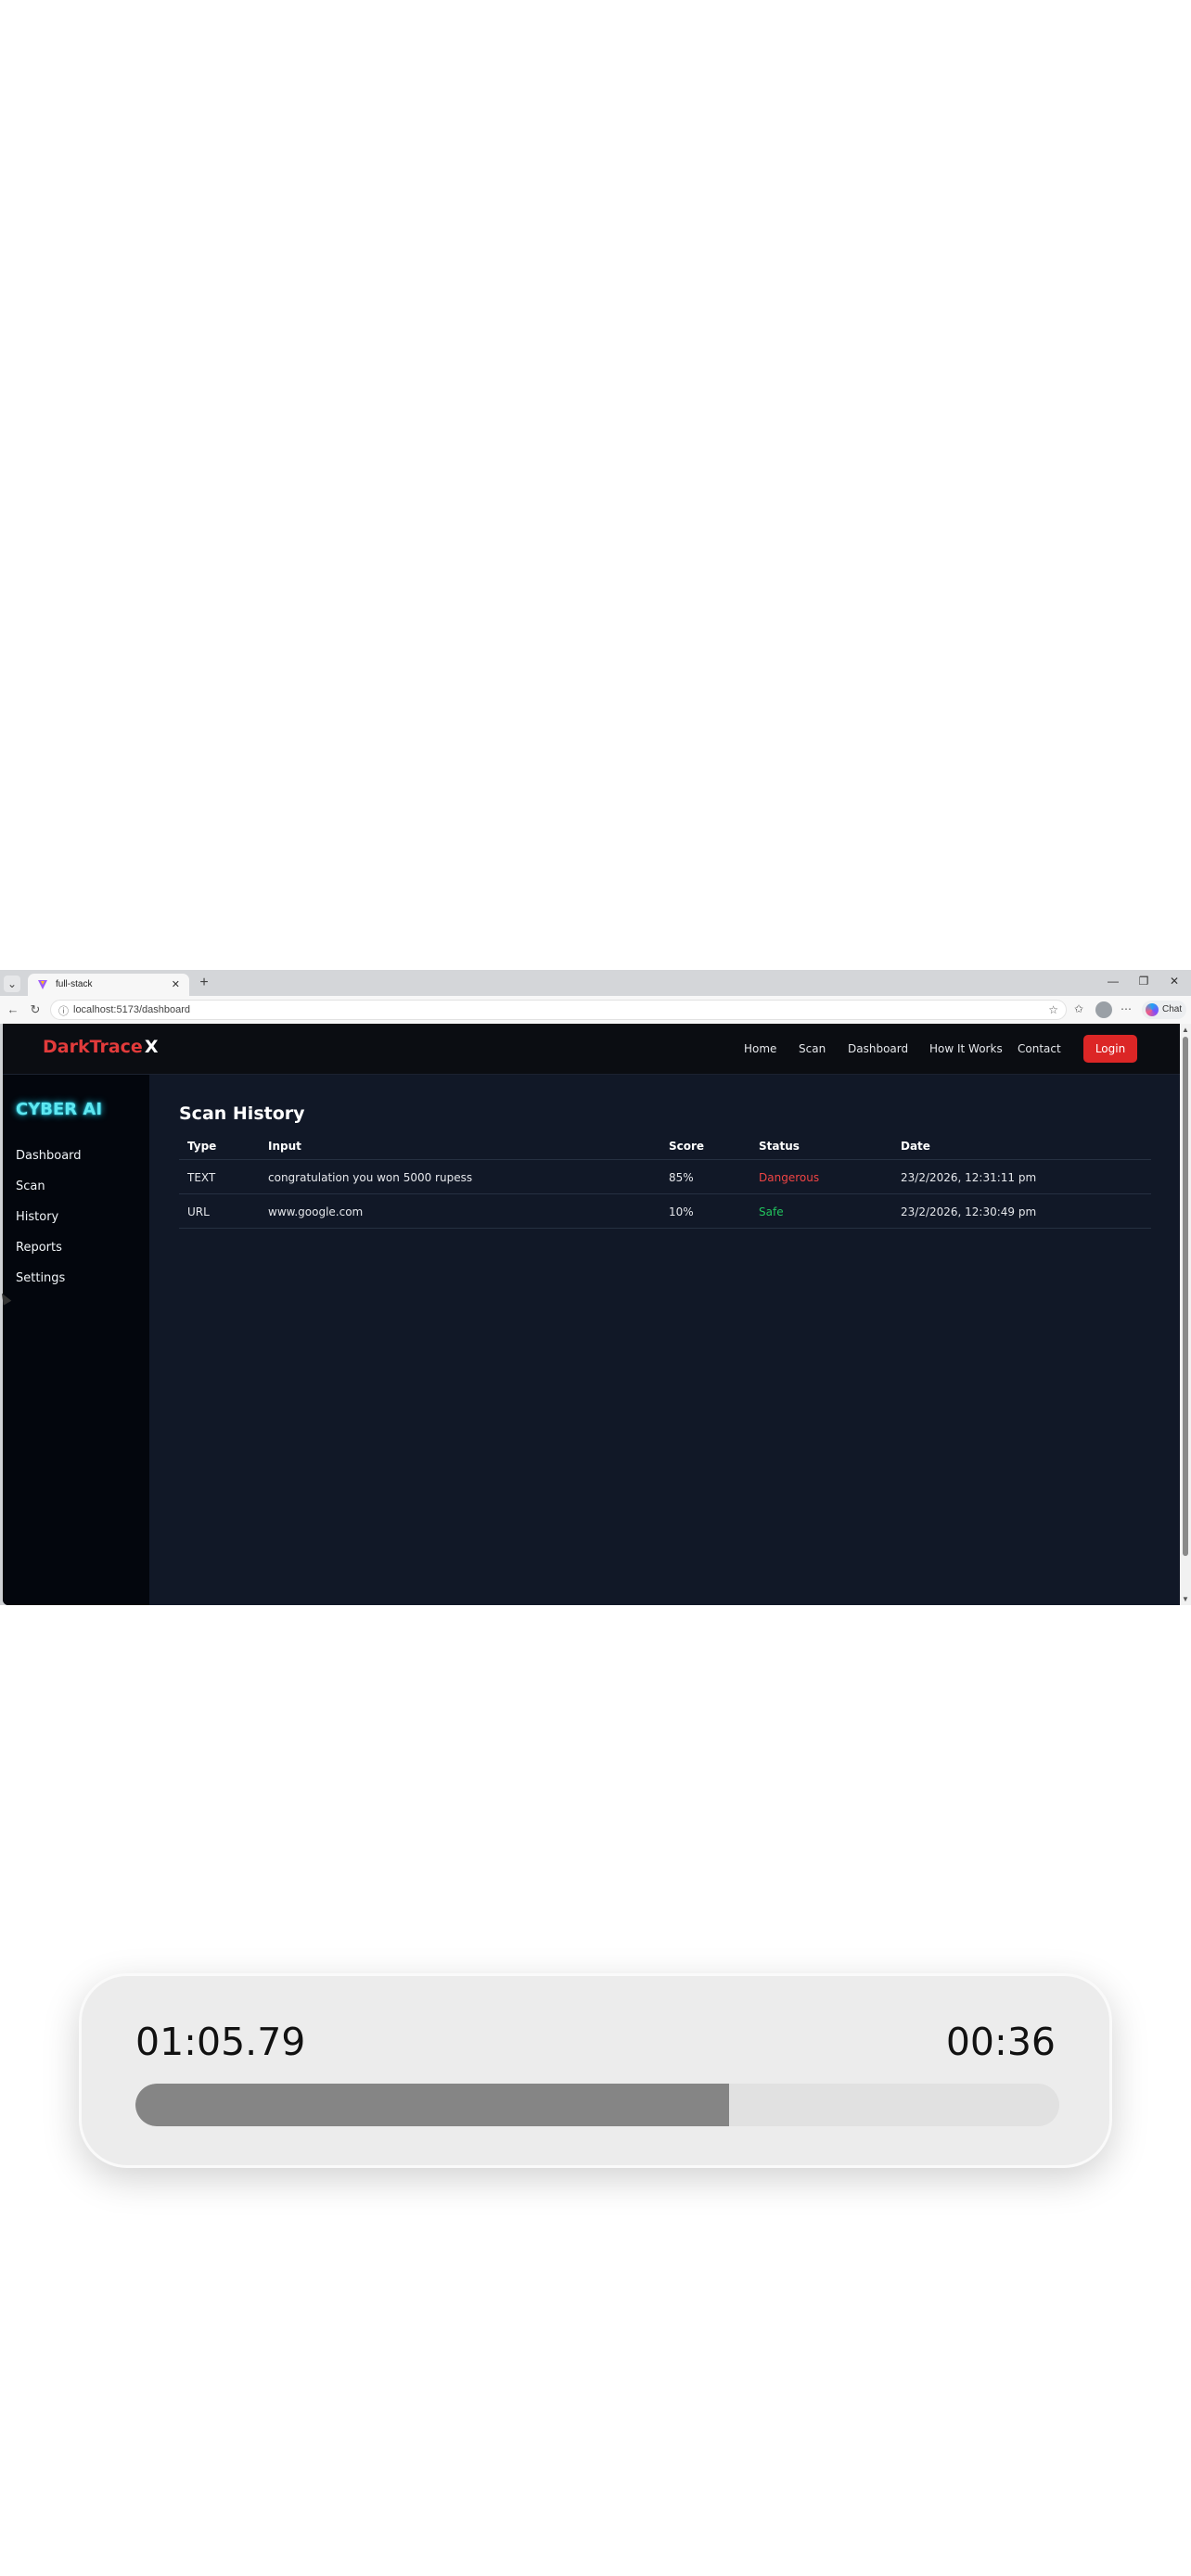 The height and width of the screenshot is (2576, 1191). What do you see at coordinates (176, 984) in the screenshot?
I see `close-tab-icon: ✕` at bounding box center [176, 984].